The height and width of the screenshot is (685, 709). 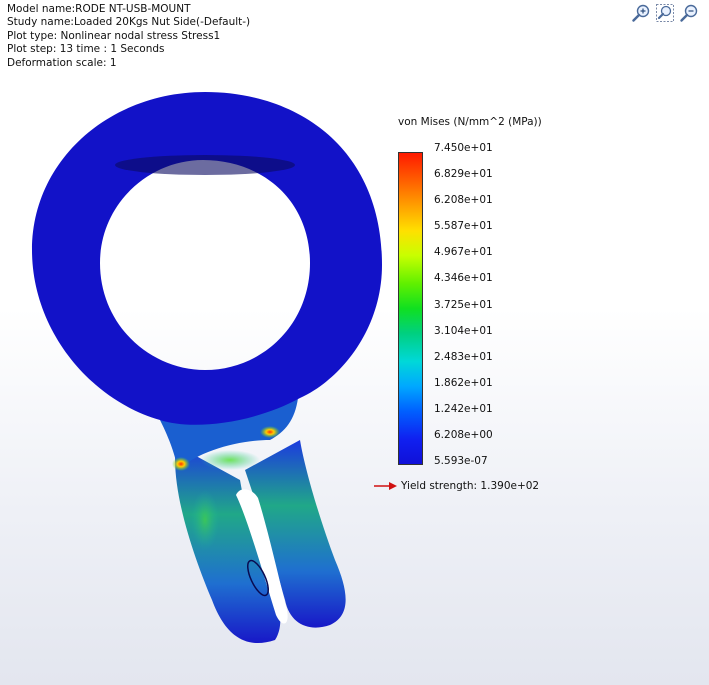 I want to click on legend-tick: 5.587e+01, so click(x=463, y=226).